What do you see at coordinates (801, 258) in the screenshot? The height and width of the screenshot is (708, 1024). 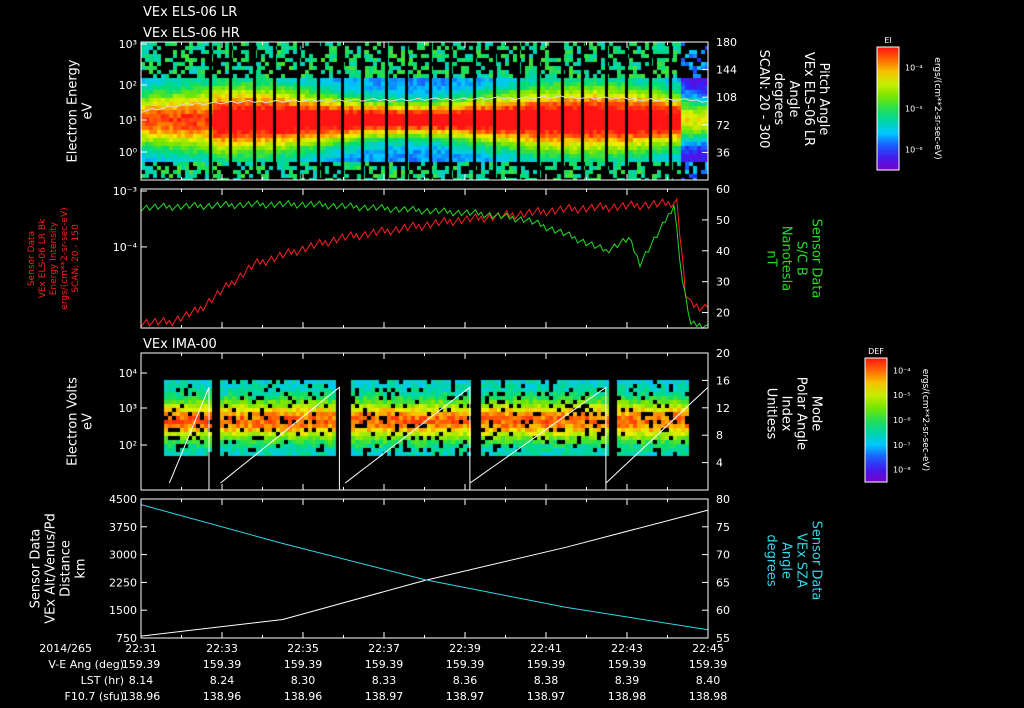 I see `sensor-y2-label: S/C B` at bounding box center [801, 258].